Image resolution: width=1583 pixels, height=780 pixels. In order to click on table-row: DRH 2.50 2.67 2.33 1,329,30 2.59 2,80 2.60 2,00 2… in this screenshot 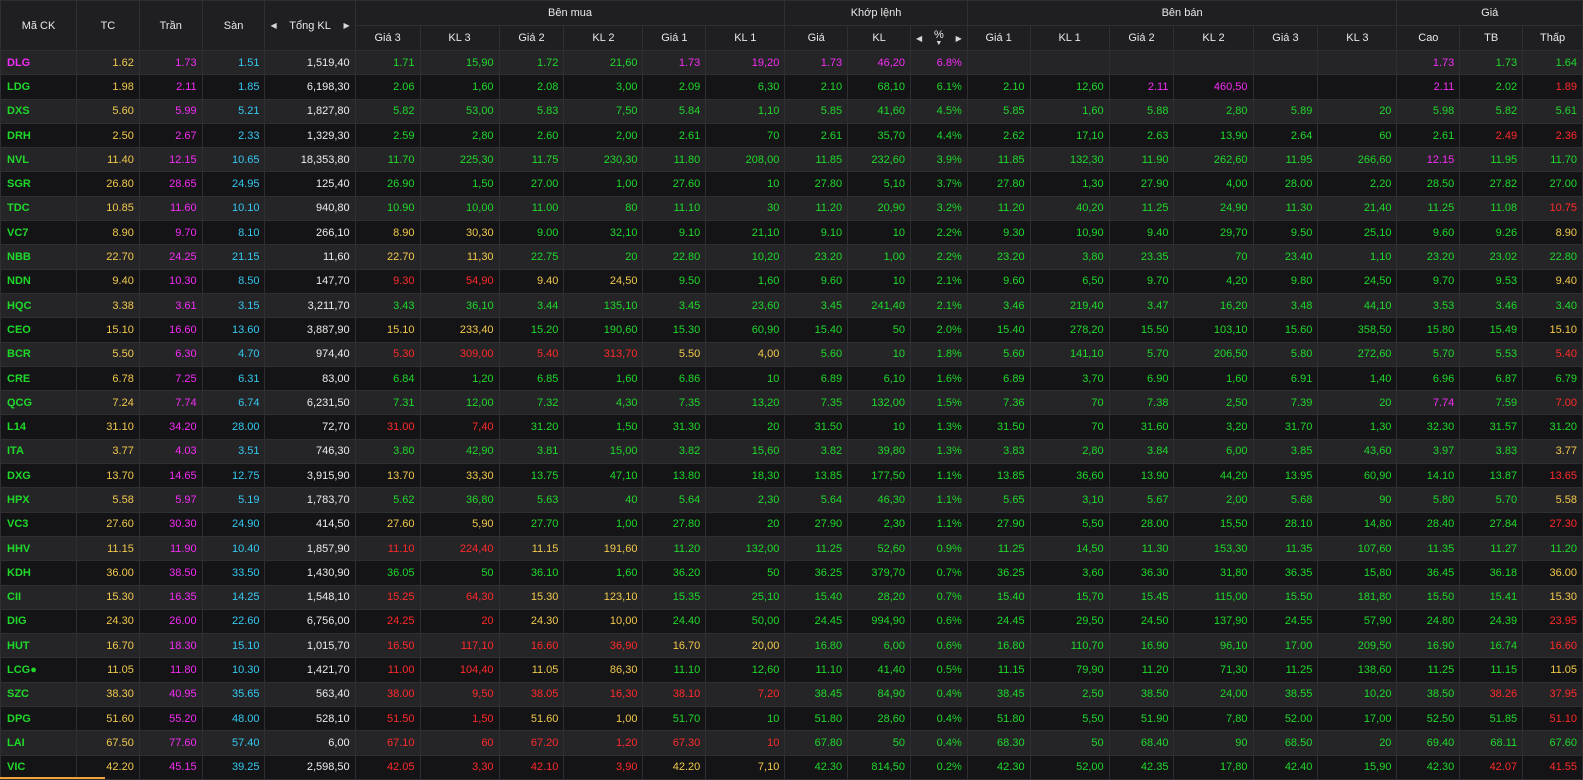, I will do `click(791, 135)`.